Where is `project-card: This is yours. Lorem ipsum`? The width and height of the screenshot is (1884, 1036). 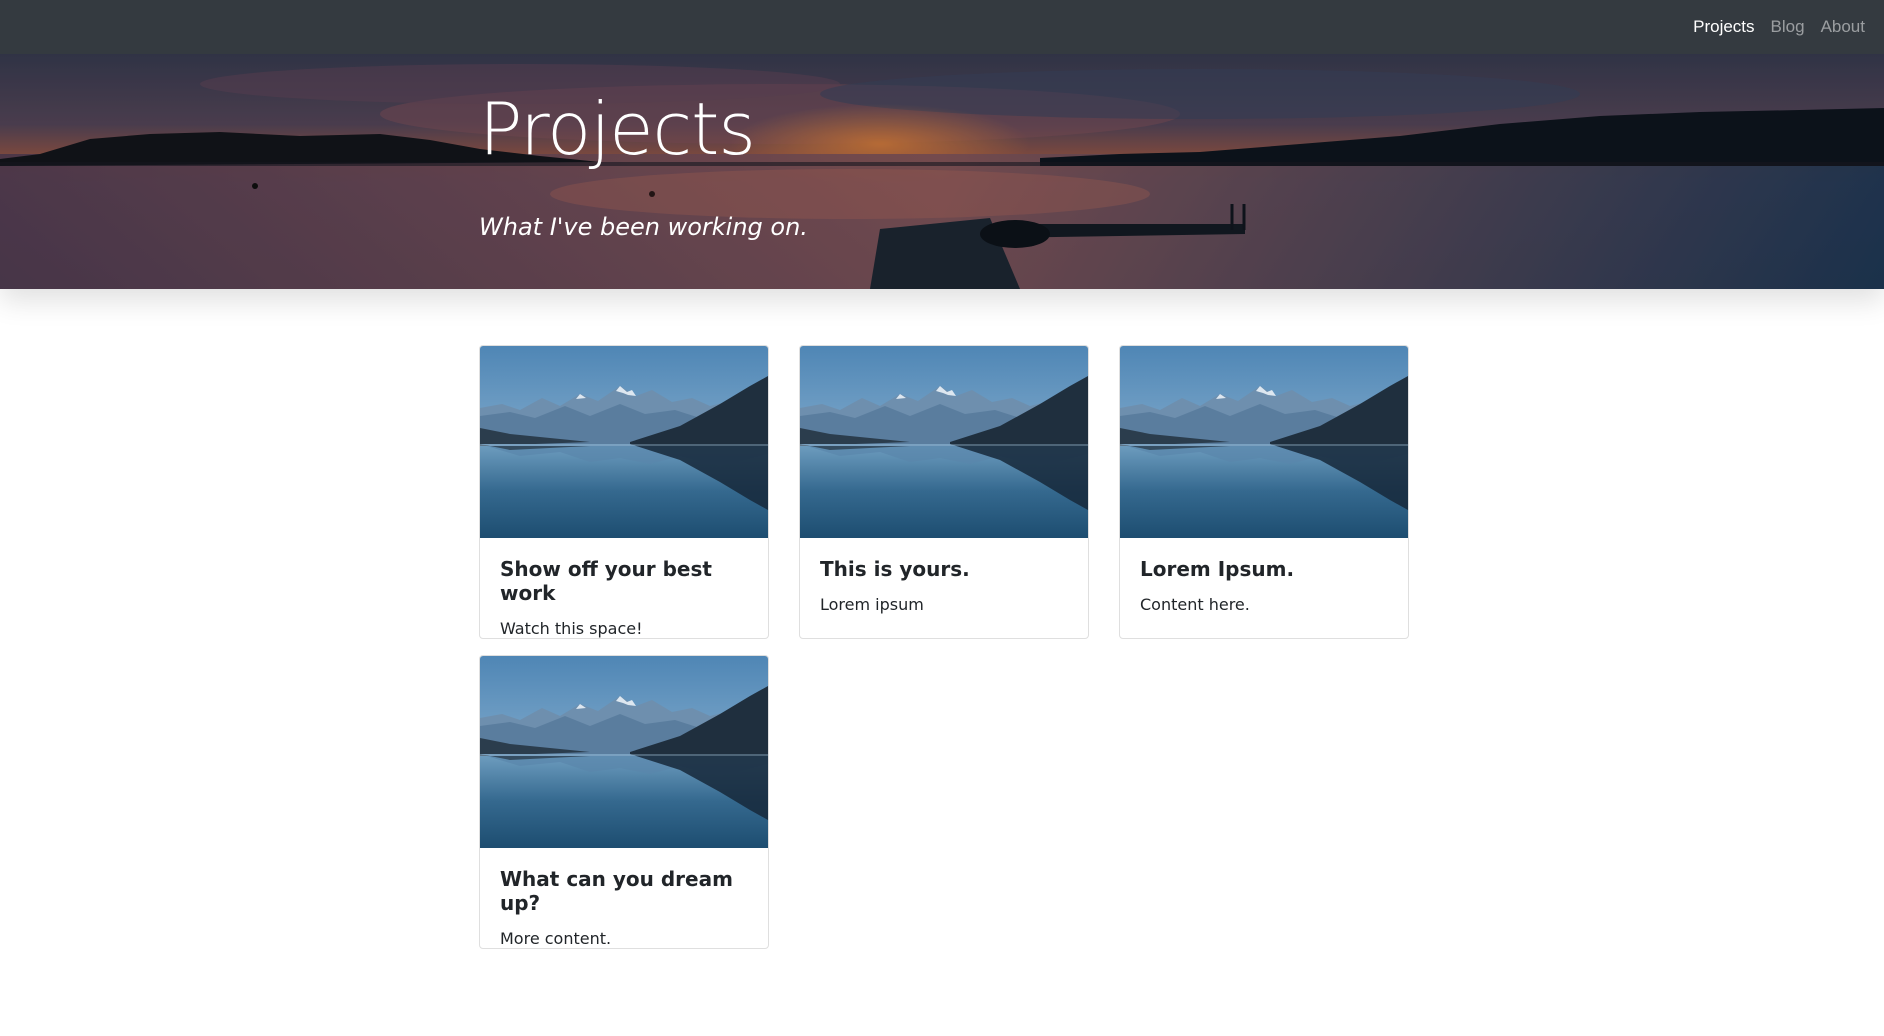 project-card: This is yours. Lorem ipsum is located at coordinates (944, 492).